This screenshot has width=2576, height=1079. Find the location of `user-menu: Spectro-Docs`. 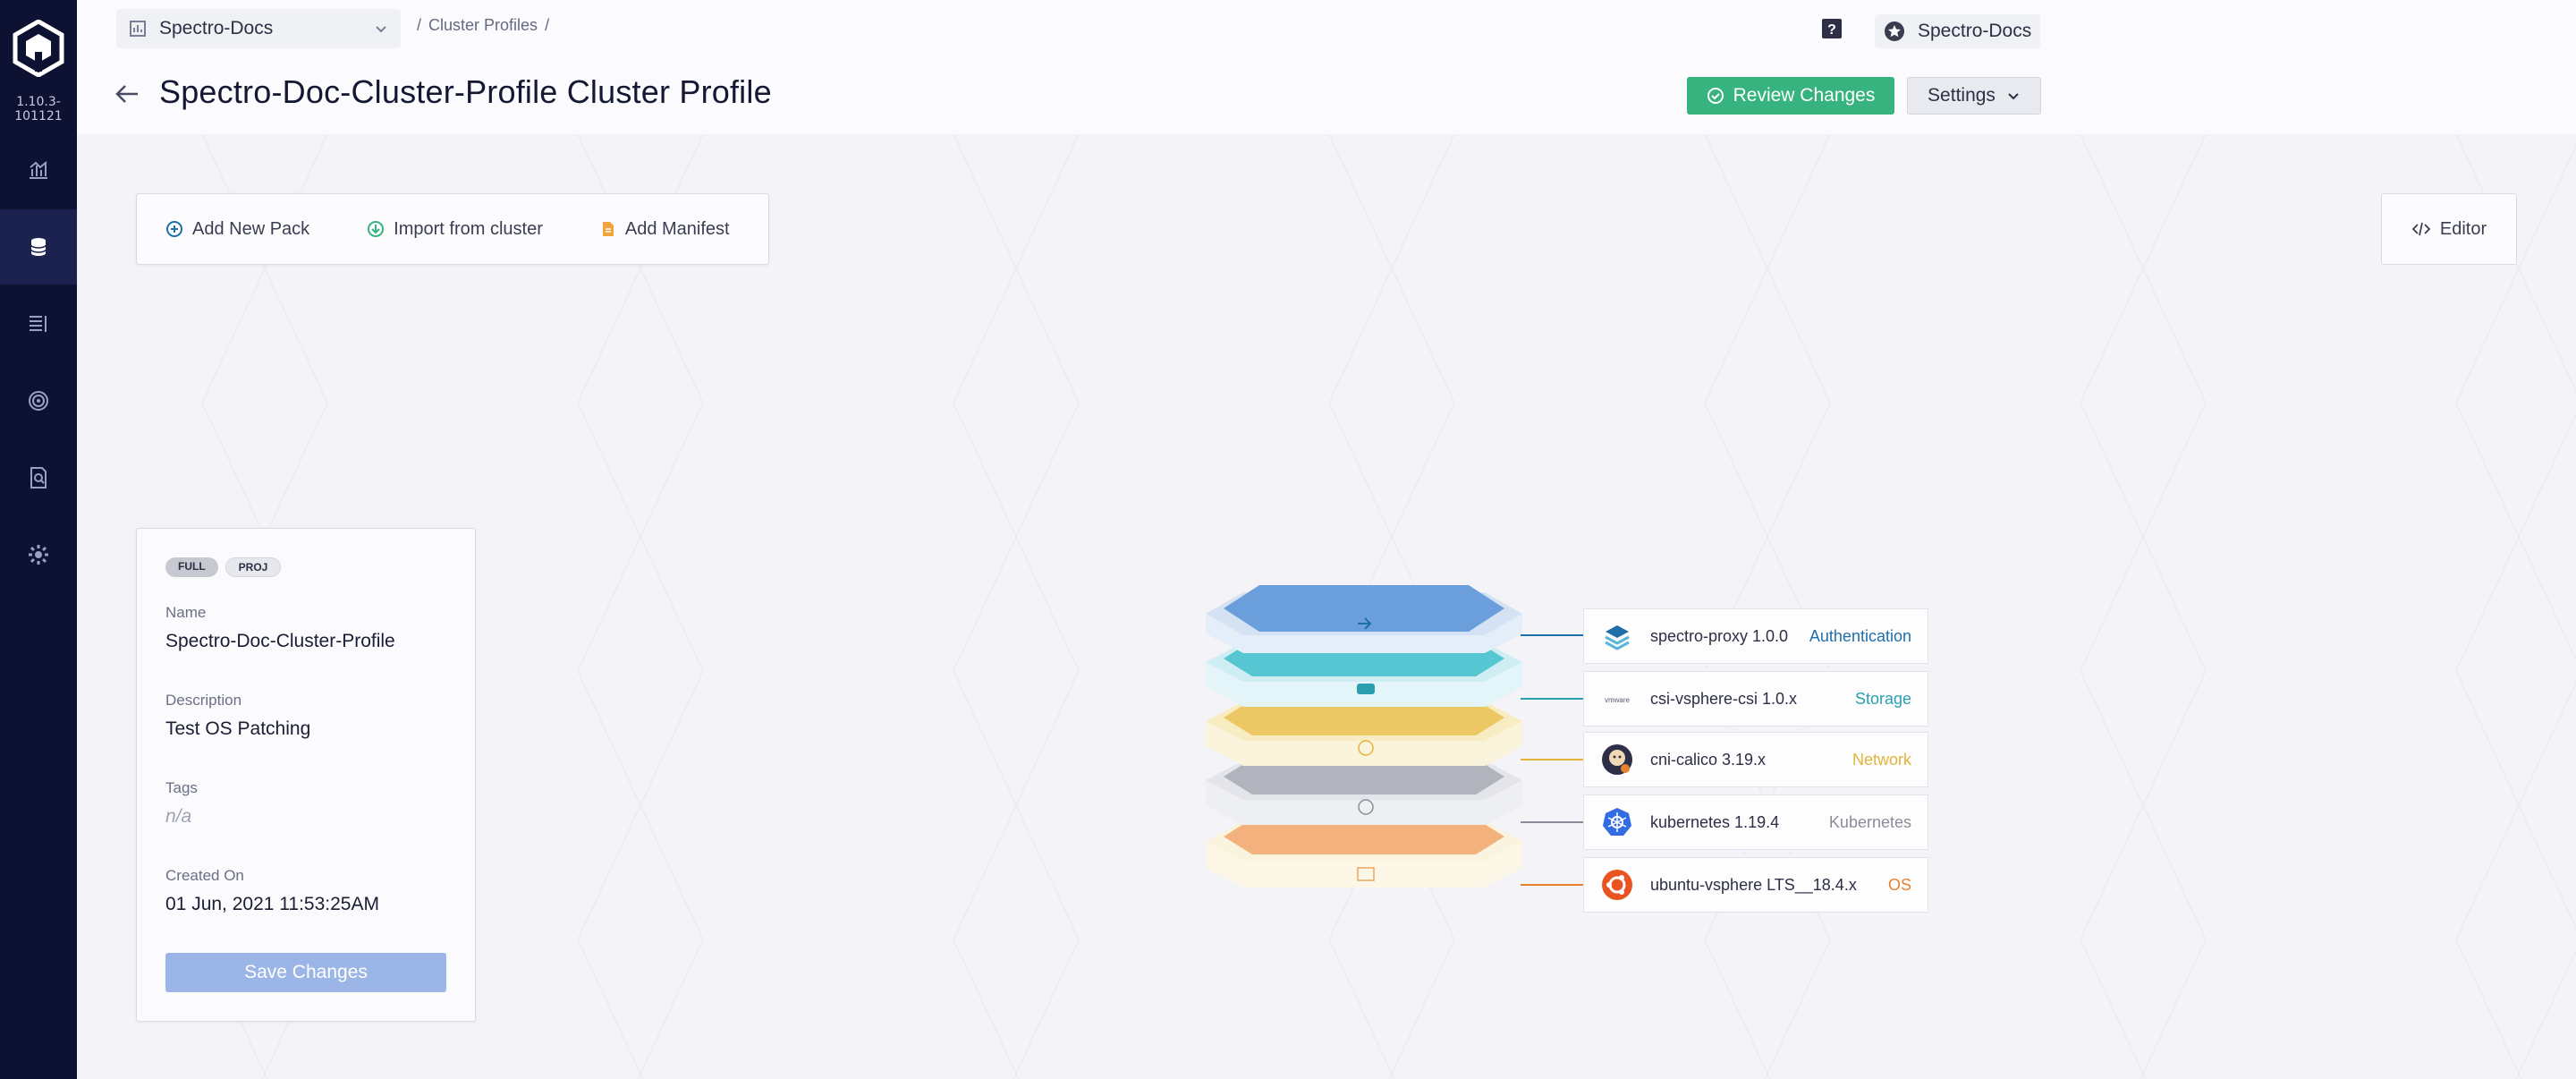

user-menu: Spectro-Docs is located at coordinates (1958, 31).